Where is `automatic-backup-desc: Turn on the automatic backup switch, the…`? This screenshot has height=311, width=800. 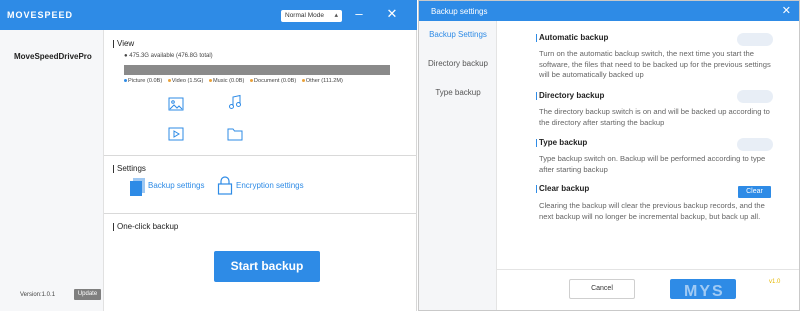 automatic-backup-desc: Turn on the automatic backup switch, the… is located at coordinates (655, 64).